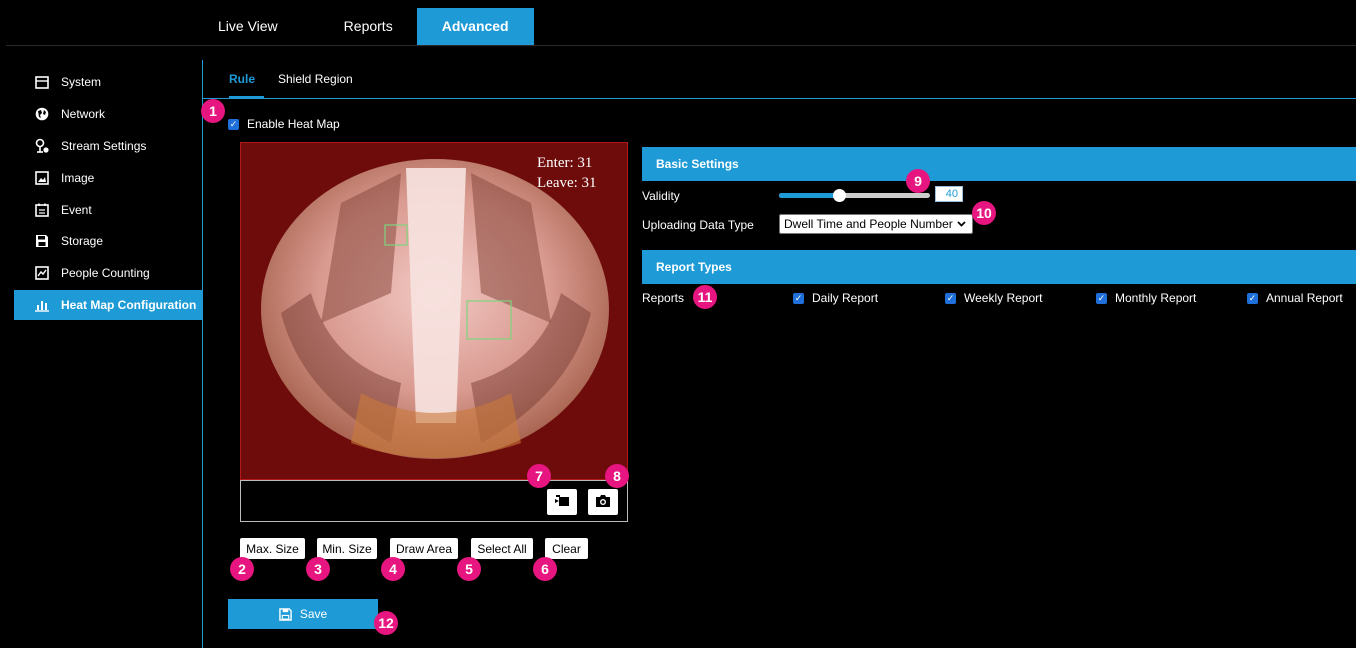  What do you see at coordinates (1003, 298) in the screenshot?
I see `weekly-report-label: Weekly Report` at bounding box center [1003, 298].